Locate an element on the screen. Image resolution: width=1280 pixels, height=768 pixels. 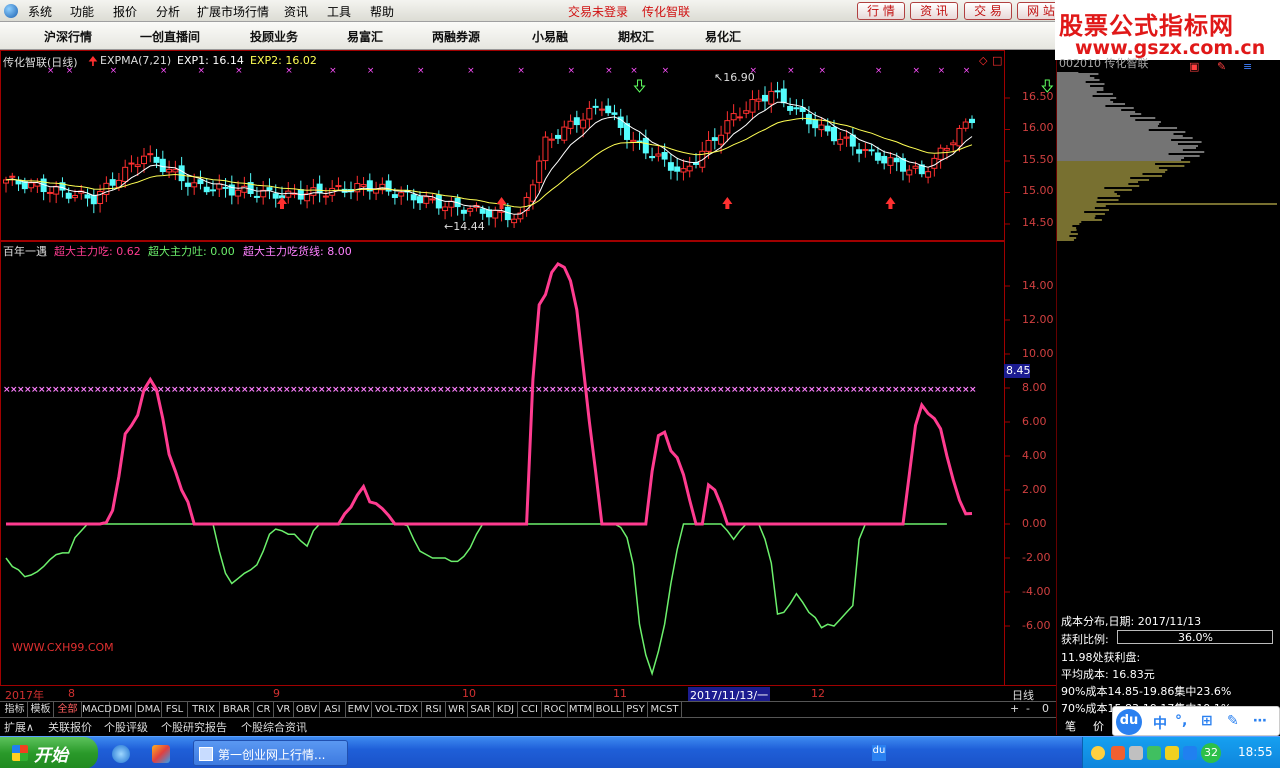
toolbar-yifuhui: 易富汇 is located at coordinates (365, 36).